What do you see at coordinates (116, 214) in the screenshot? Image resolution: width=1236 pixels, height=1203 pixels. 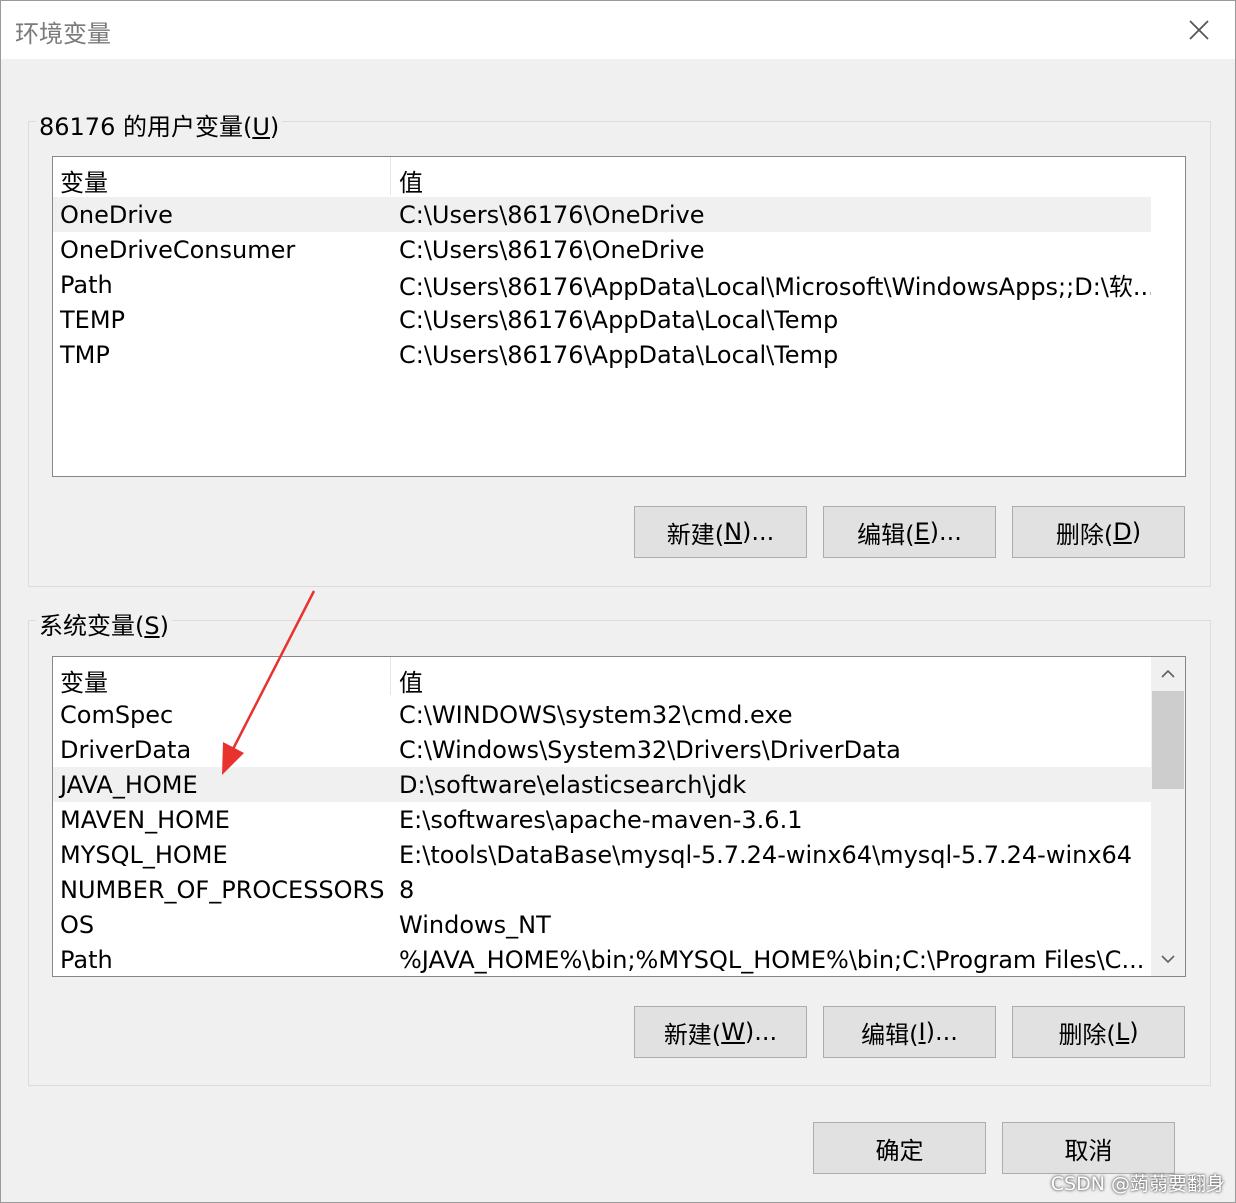 I see `variable-name: OneDrive` at bounding box center [116, 214].